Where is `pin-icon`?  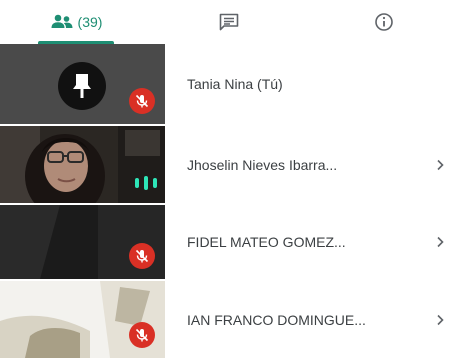
pin-icon is located at coordinates (82, 86).